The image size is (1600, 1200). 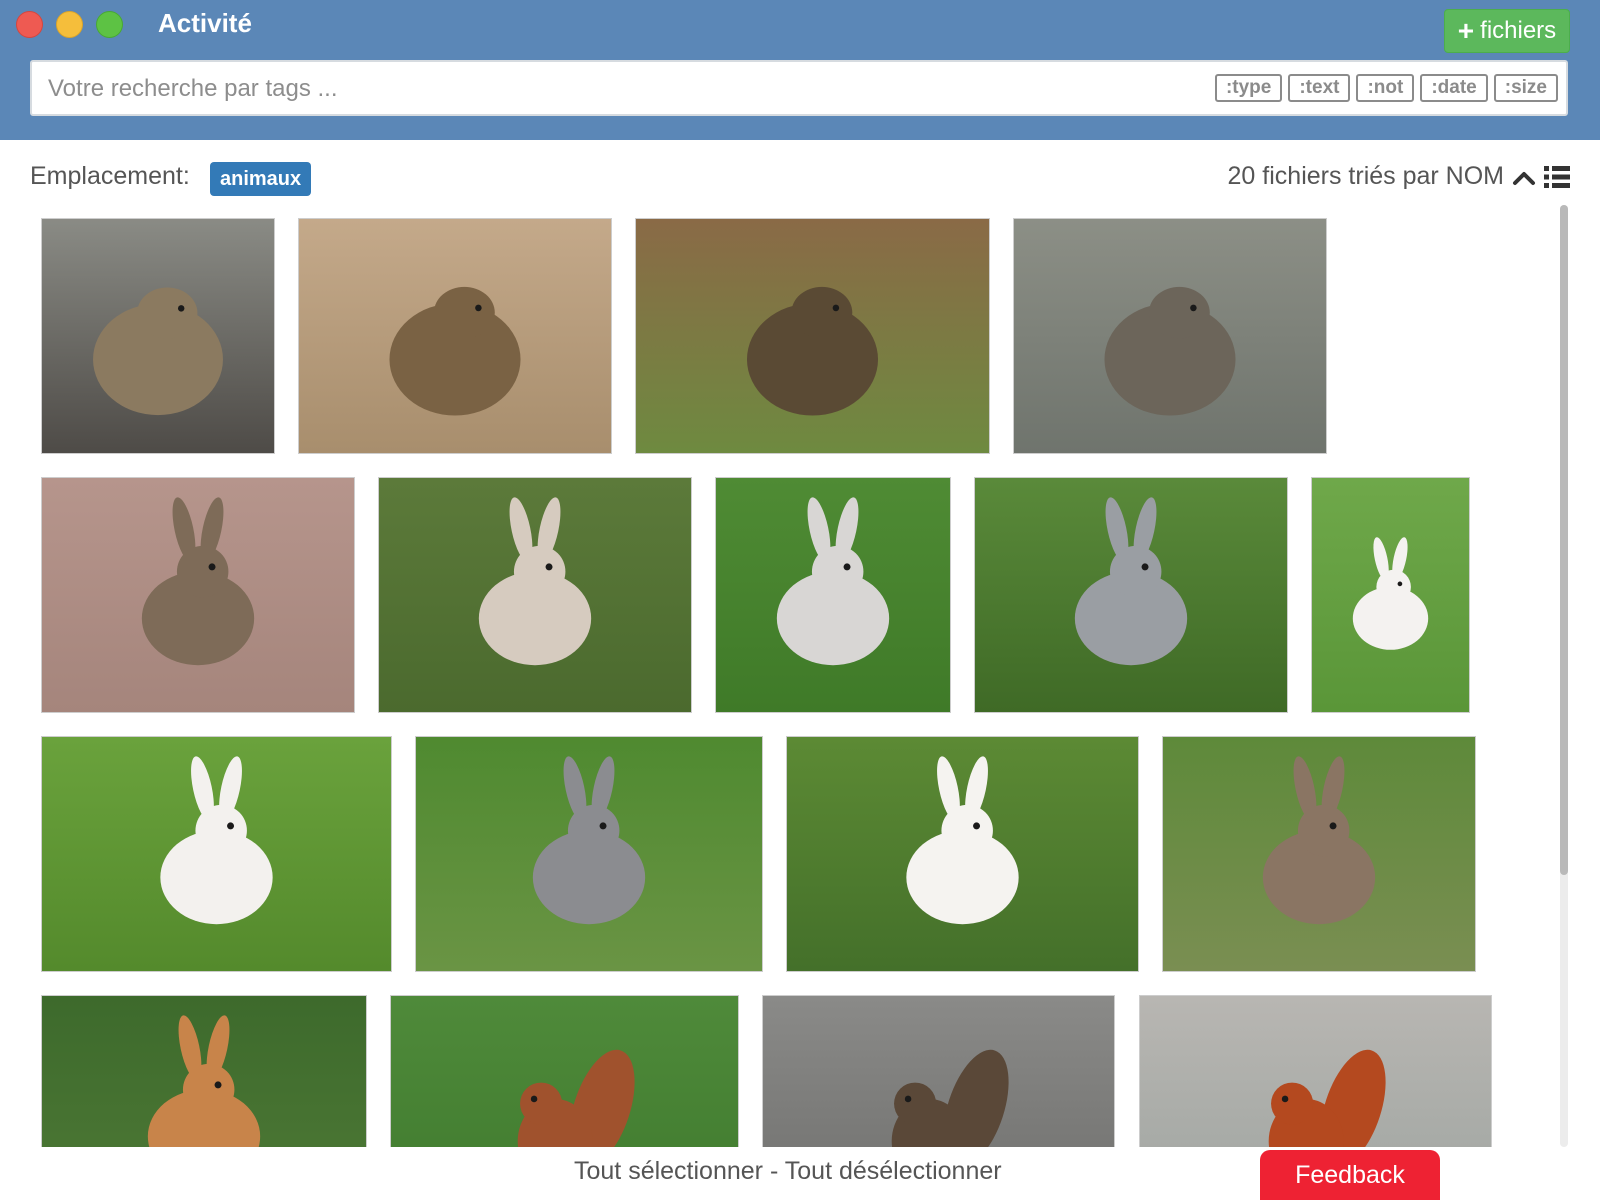 What do you see at coordinates (1564, 540) in the screenshot?
I see `scrollbar-thumb` at bounding box center [1564, 540].